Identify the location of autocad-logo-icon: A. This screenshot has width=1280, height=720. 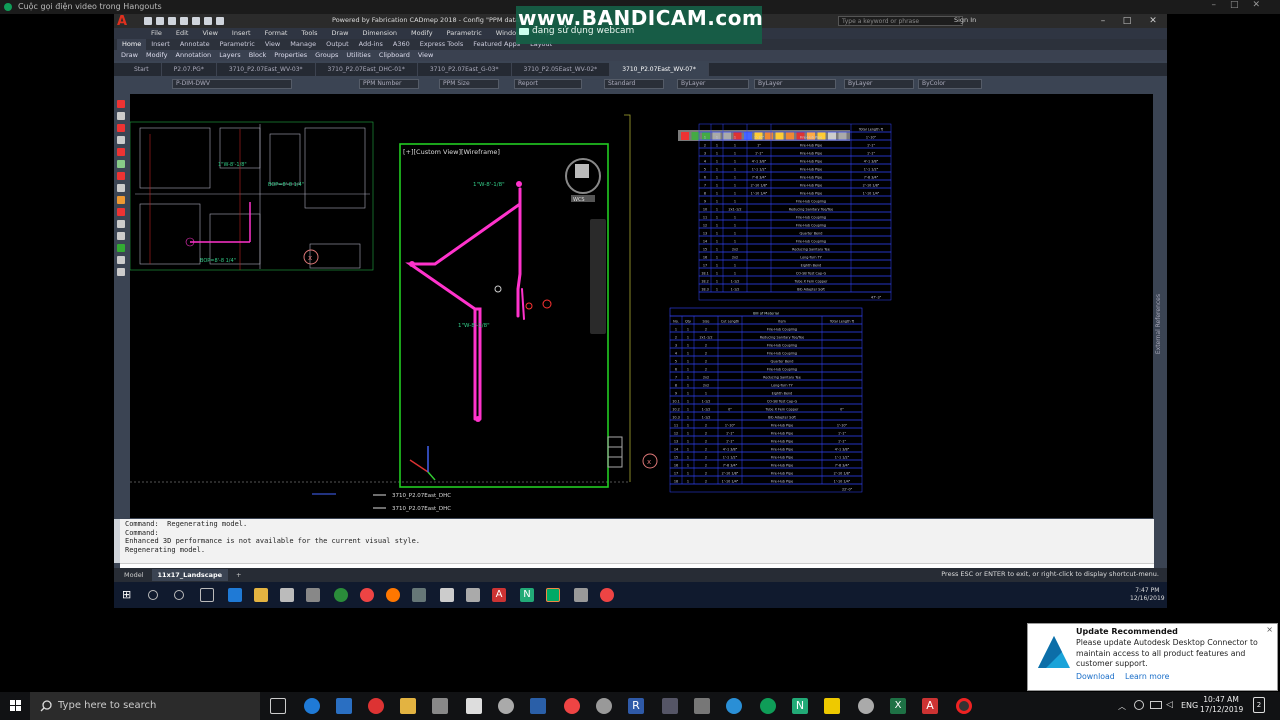
(124, 21).